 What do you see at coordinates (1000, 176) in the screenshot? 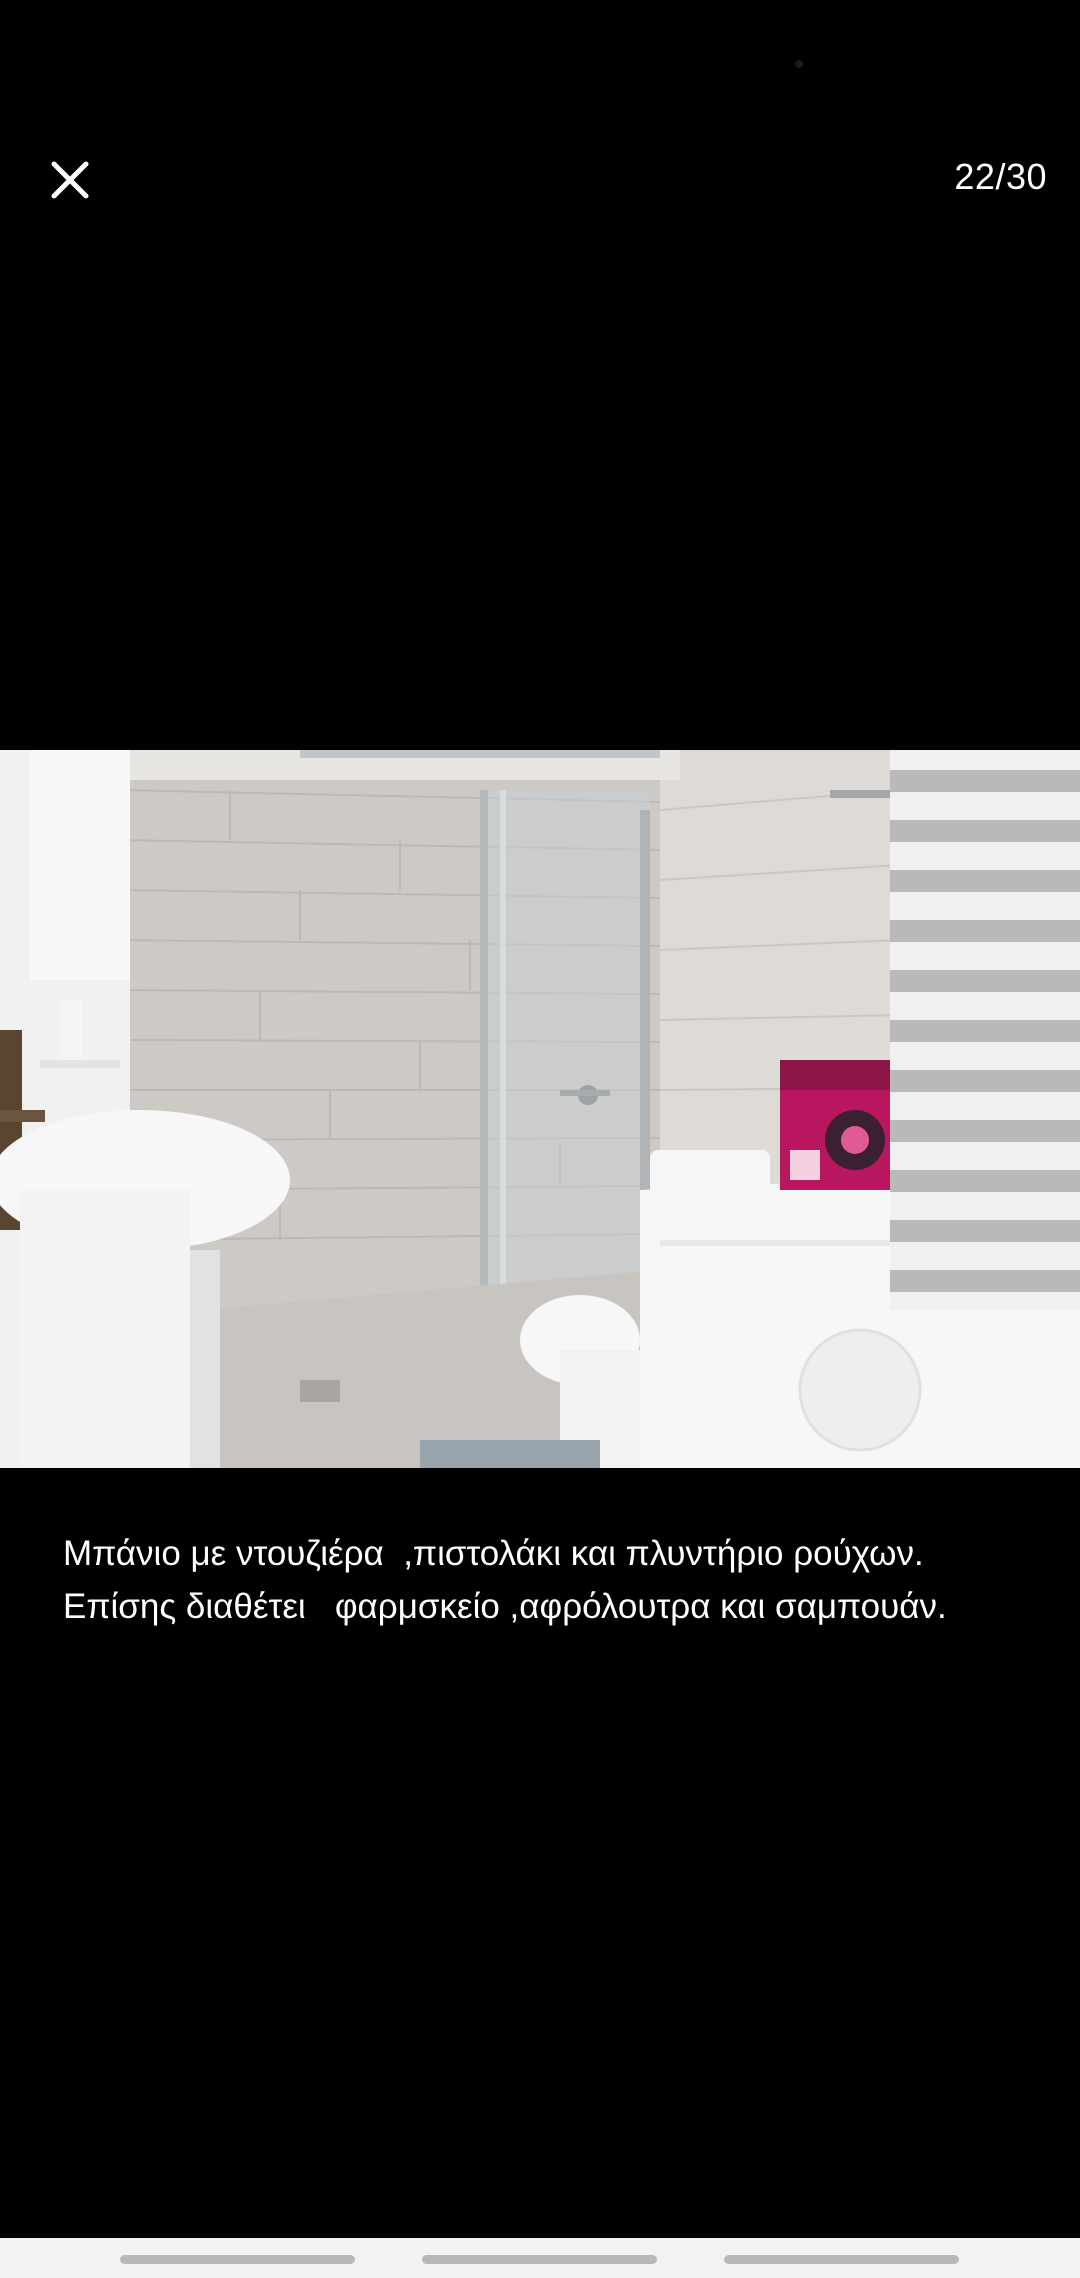
I see `photo-counter: 22/30` at bounding box center [1000, 176].